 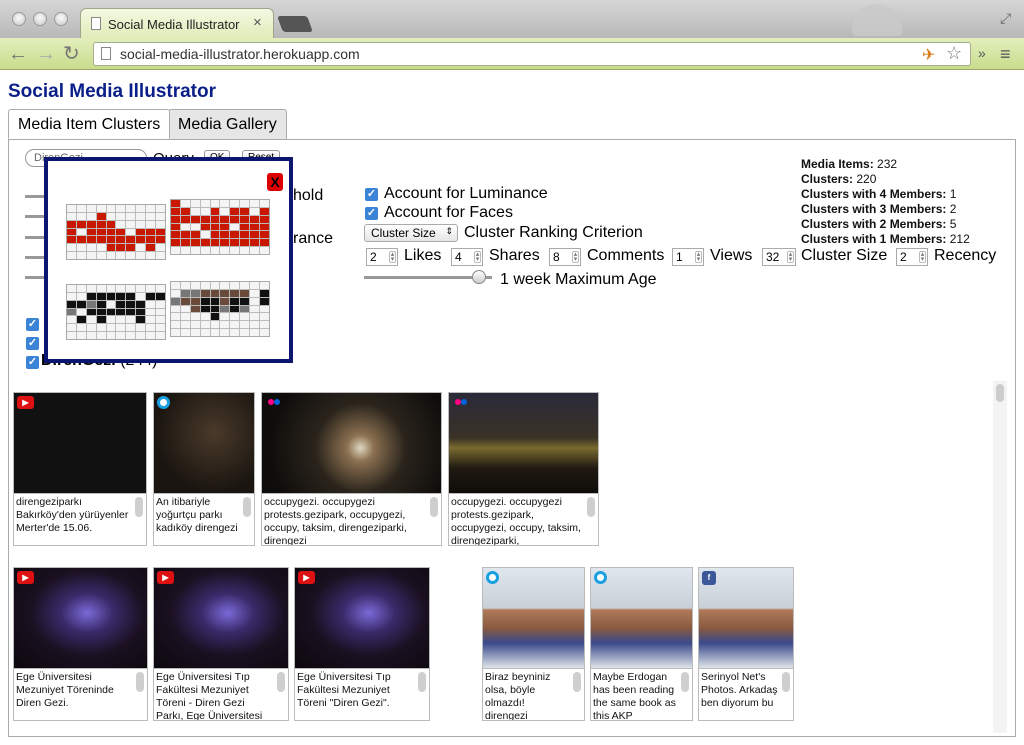 What do you see at coordinates (177, 23) in the screenshot?
I see `browser-tab: Social Media Illustrator ×` at bounding box center [177, 23].